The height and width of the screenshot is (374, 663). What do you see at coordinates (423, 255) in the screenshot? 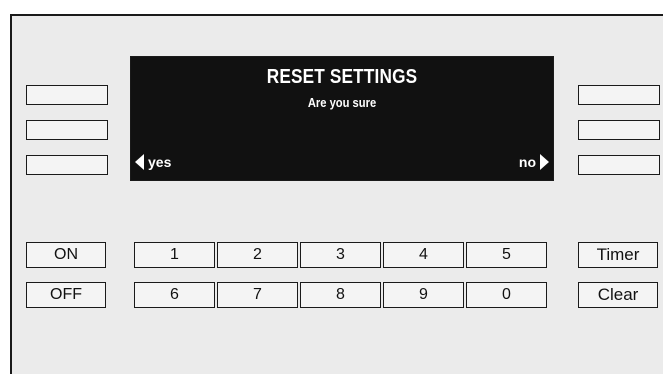
I see `key-4: 4` at bounding box center [423, 255].